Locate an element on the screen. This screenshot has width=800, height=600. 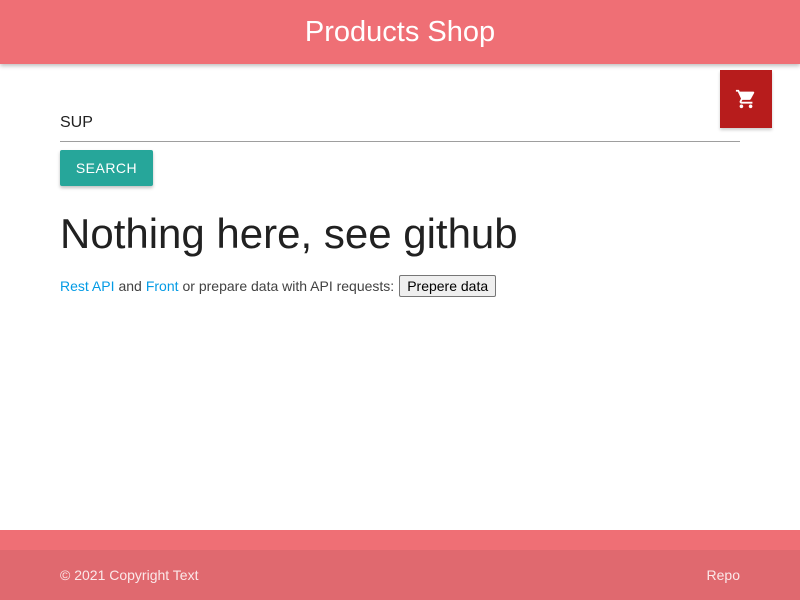
brand-logo: Products Shop is located at coordinates (400, 32).